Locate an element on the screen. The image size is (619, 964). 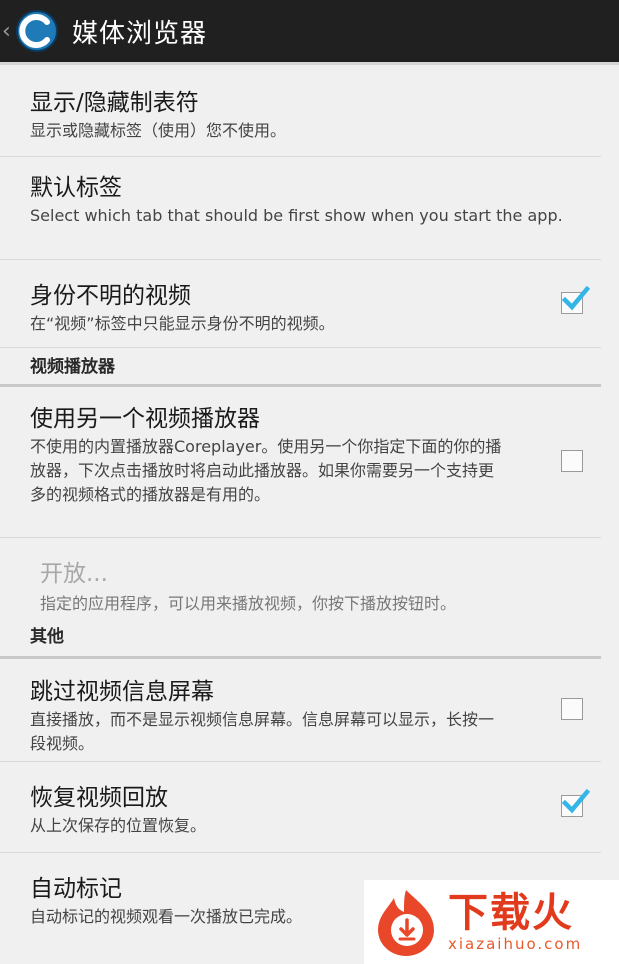
action-bar: ‹ 媒体浏览器 is located at coordinates (309, 31).